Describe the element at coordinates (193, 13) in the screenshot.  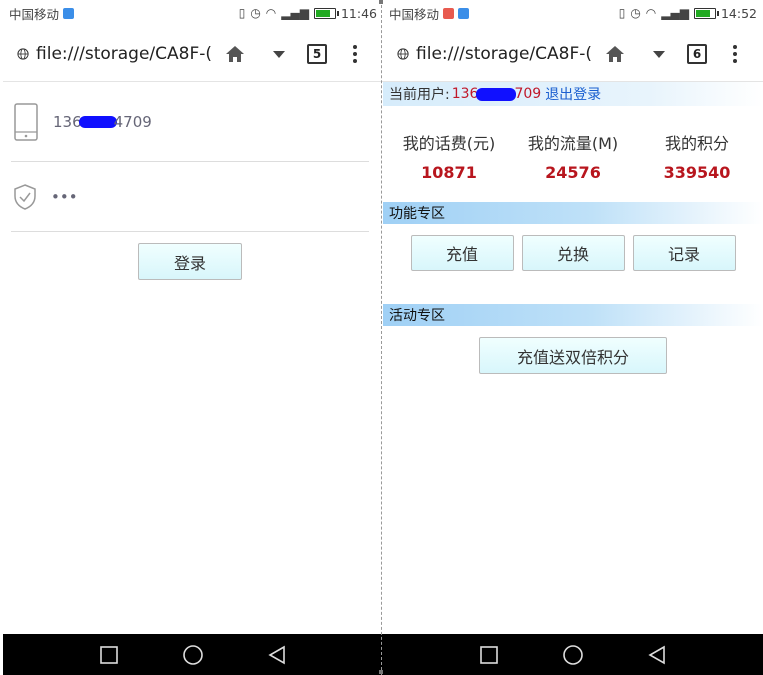
I see `status-bar: 中国移动 ▯ ◷ ◠ ▂▄▆ 11:46` at that location.